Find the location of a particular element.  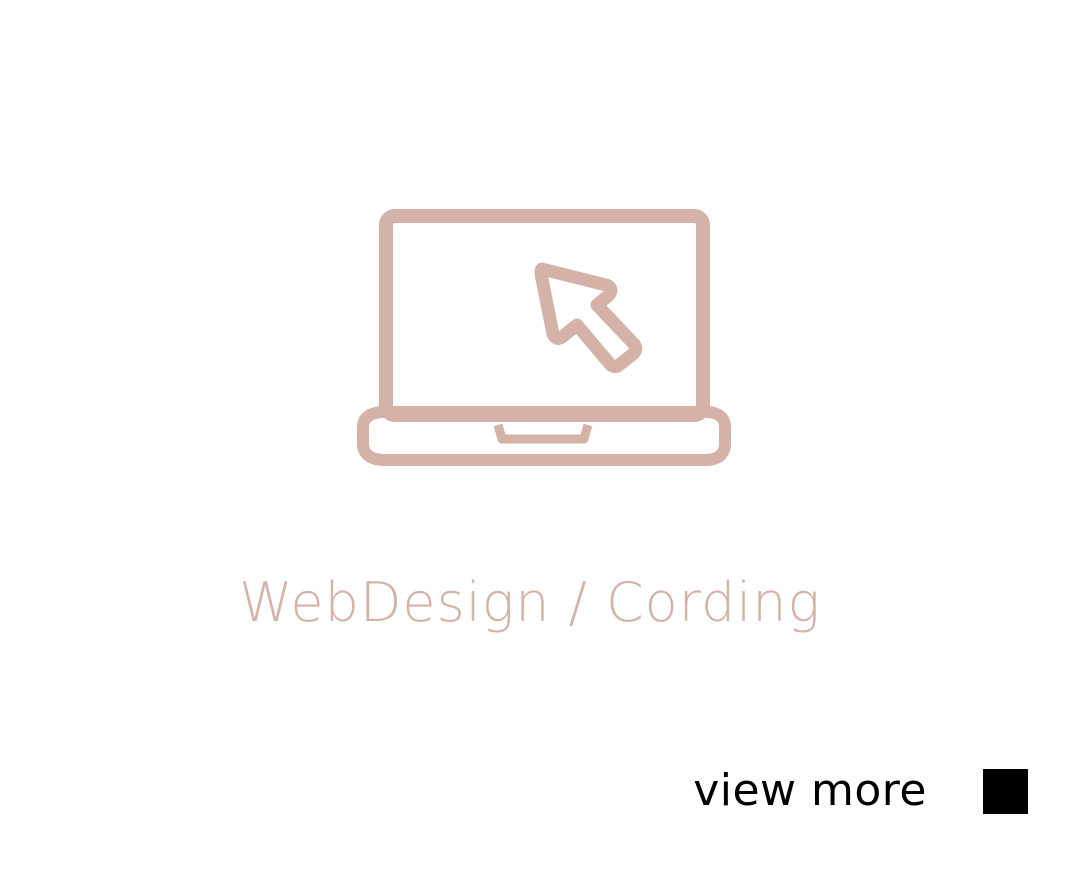

card-title: WebDesign / Cording is located at coordinates (530, 602).